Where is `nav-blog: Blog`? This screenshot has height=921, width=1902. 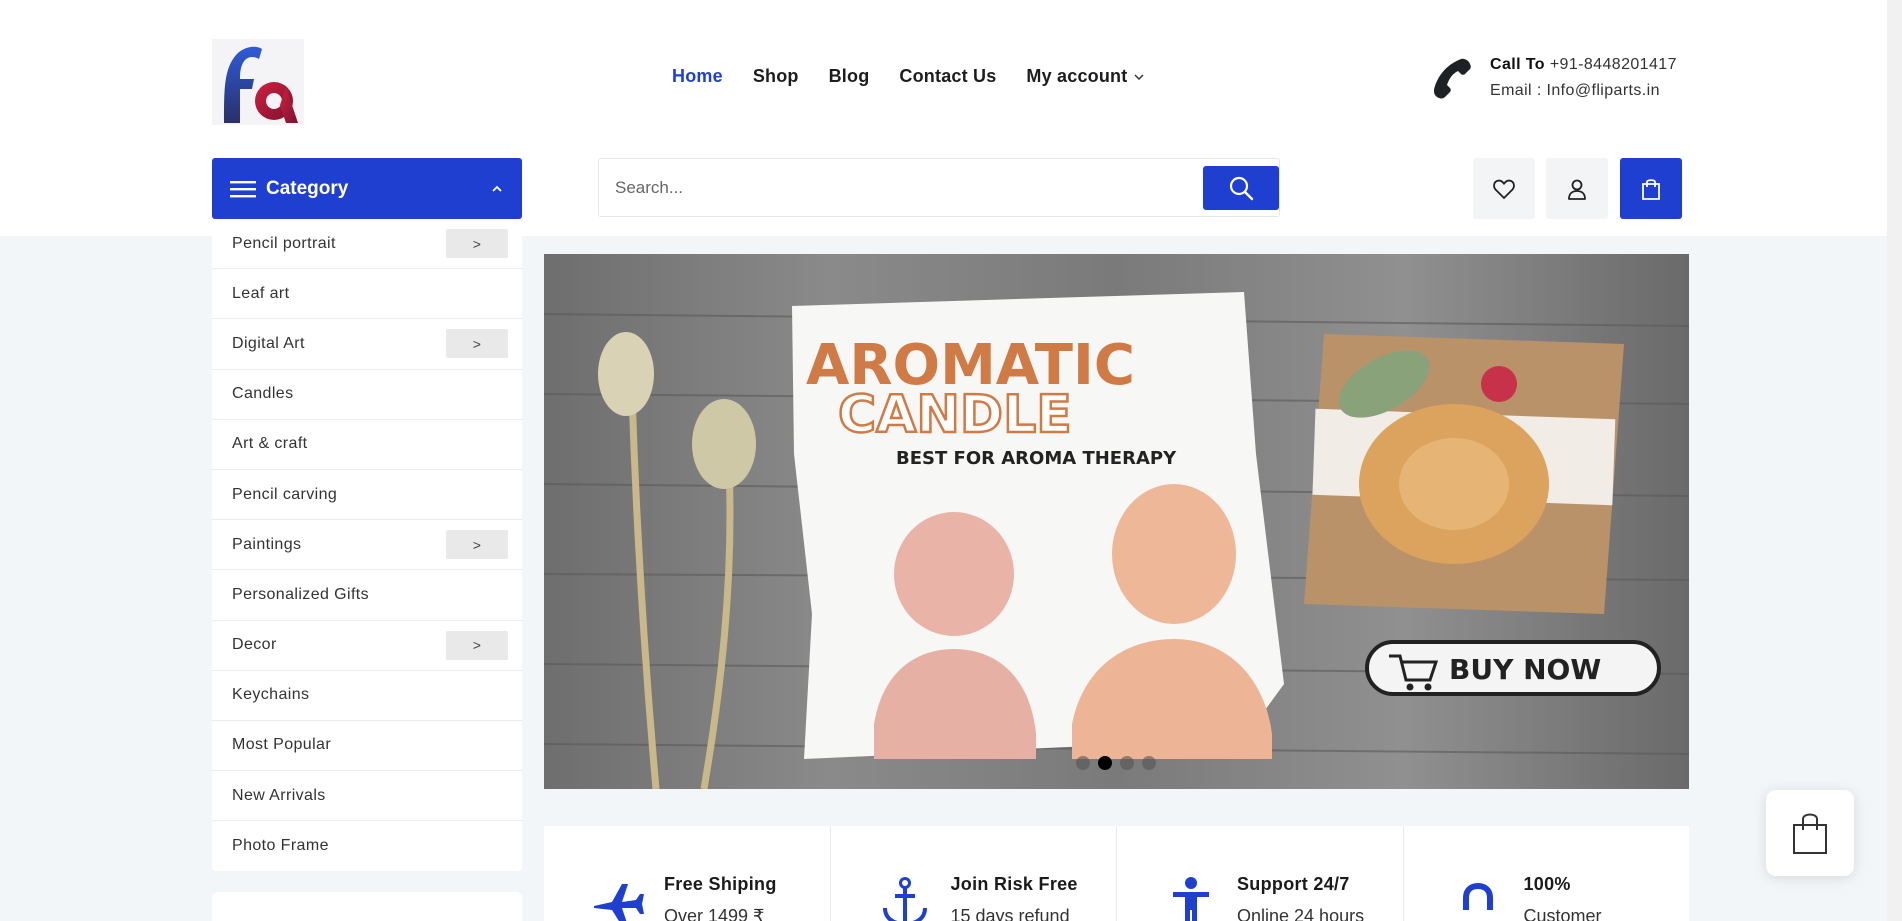
nav-blog: Blog is located at coordinates (849, 76).